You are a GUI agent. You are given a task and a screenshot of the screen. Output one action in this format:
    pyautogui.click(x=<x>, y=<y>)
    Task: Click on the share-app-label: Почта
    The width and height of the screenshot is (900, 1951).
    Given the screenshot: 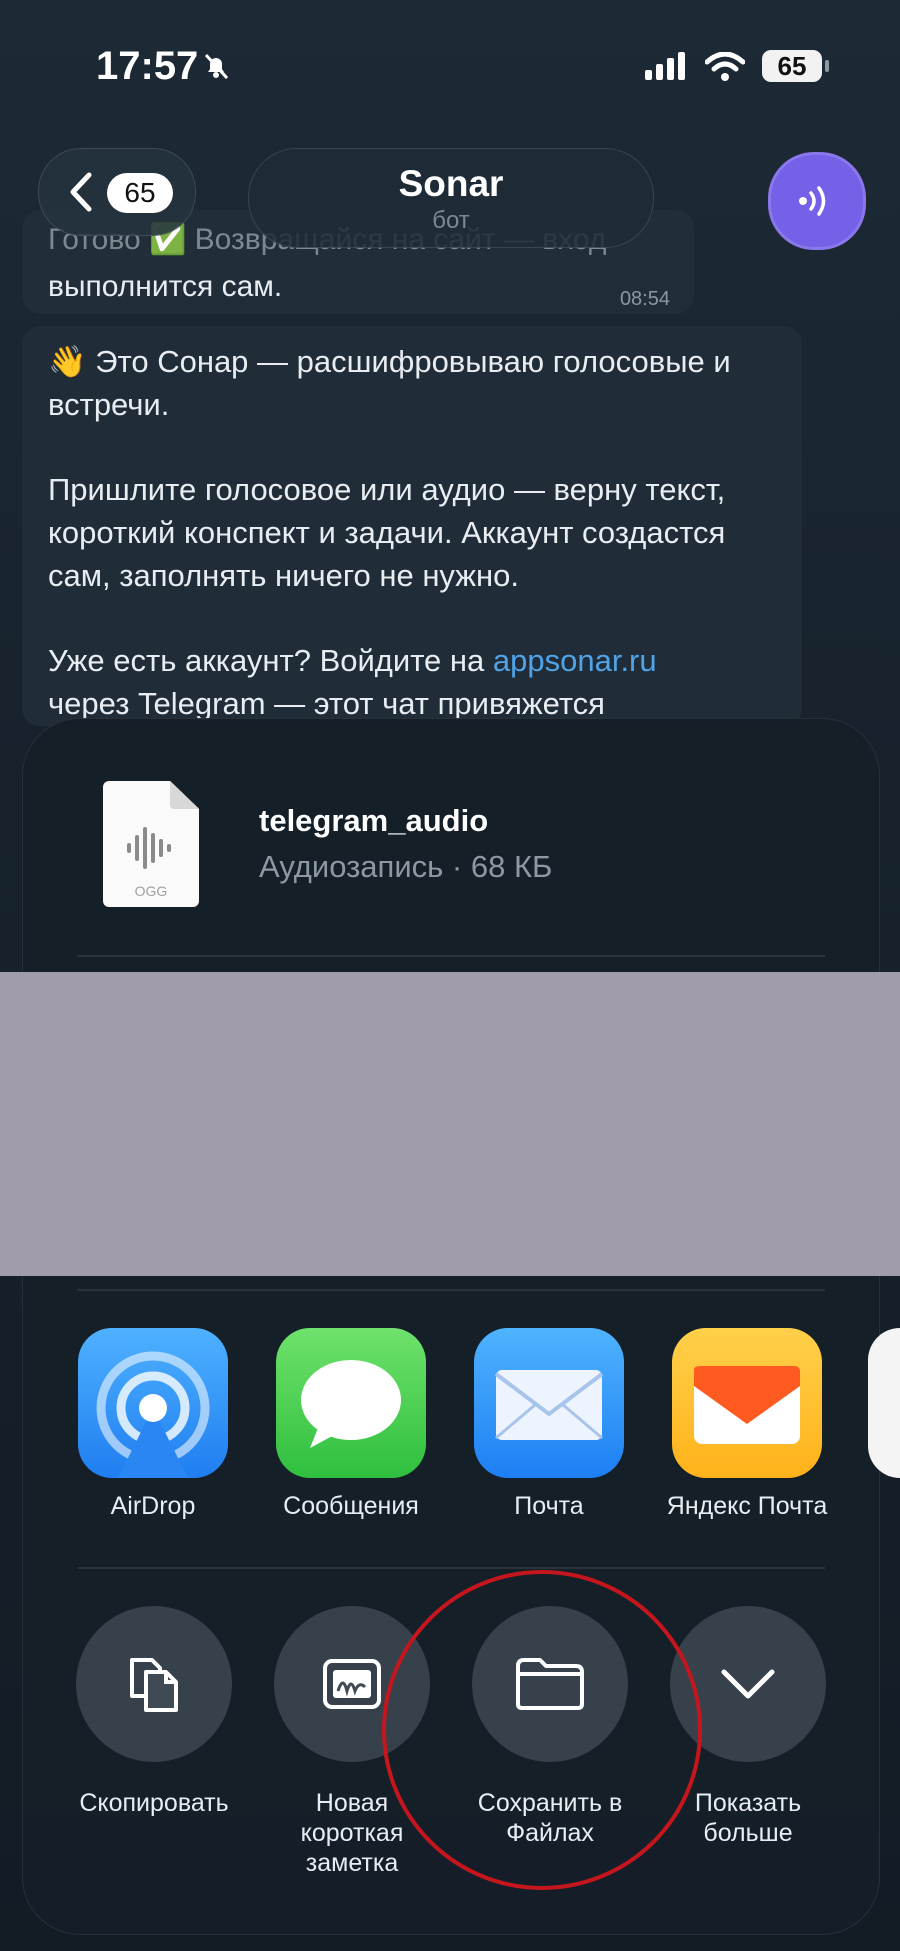 What is the action you would take?
    pyautogui.click(x=549, y=1506)
    